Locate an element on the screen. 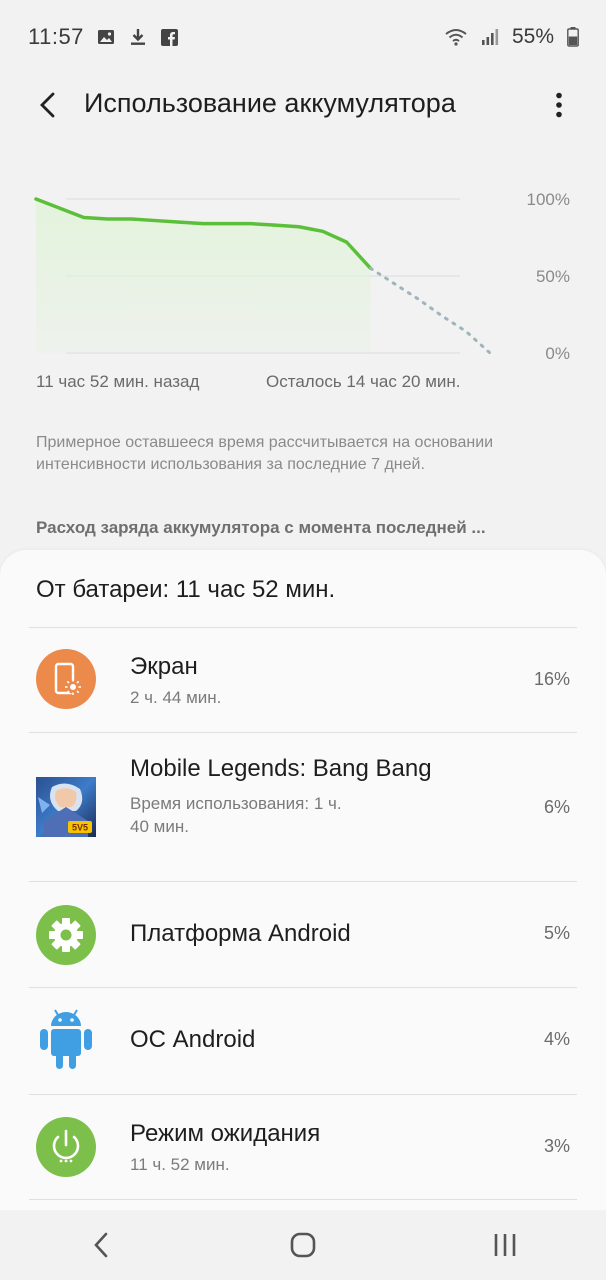  more-vert-icon is located at coordinates (559, 105).